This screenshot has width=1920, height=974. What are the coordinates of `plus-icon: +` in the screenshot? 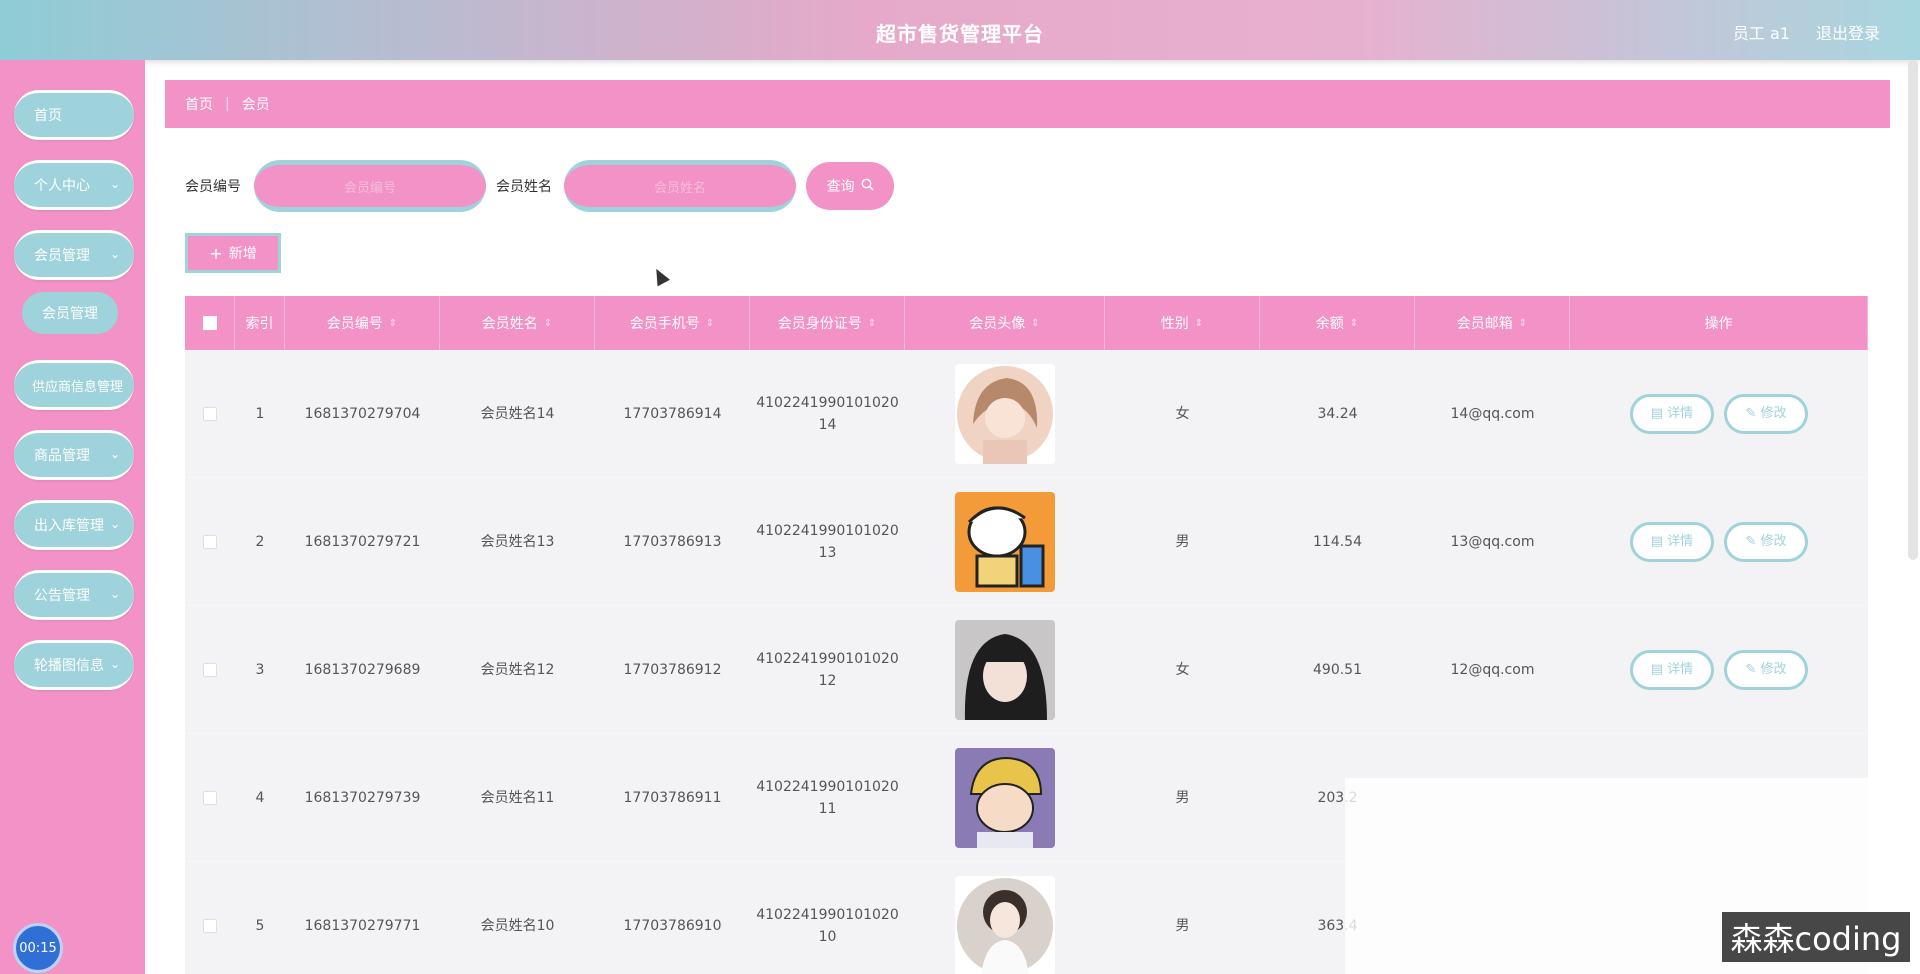 It's located at (216, 253).